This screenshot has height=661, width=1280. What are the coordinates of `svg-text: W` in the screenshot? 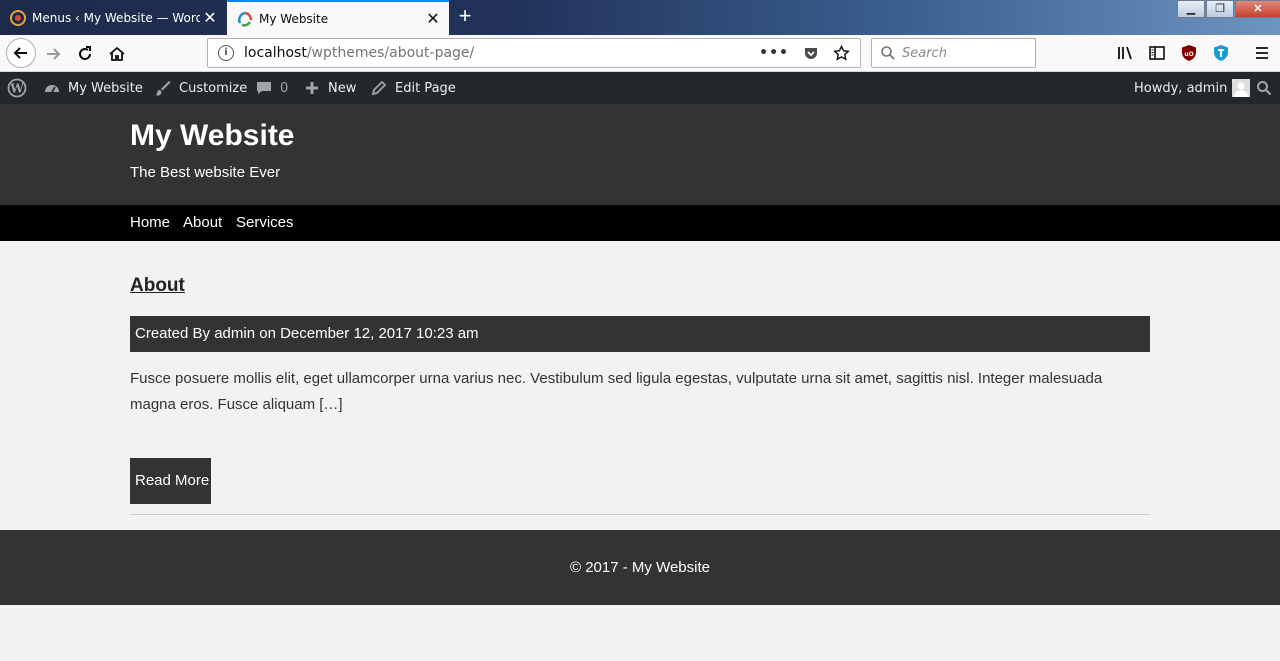 It's located at (16, 89).